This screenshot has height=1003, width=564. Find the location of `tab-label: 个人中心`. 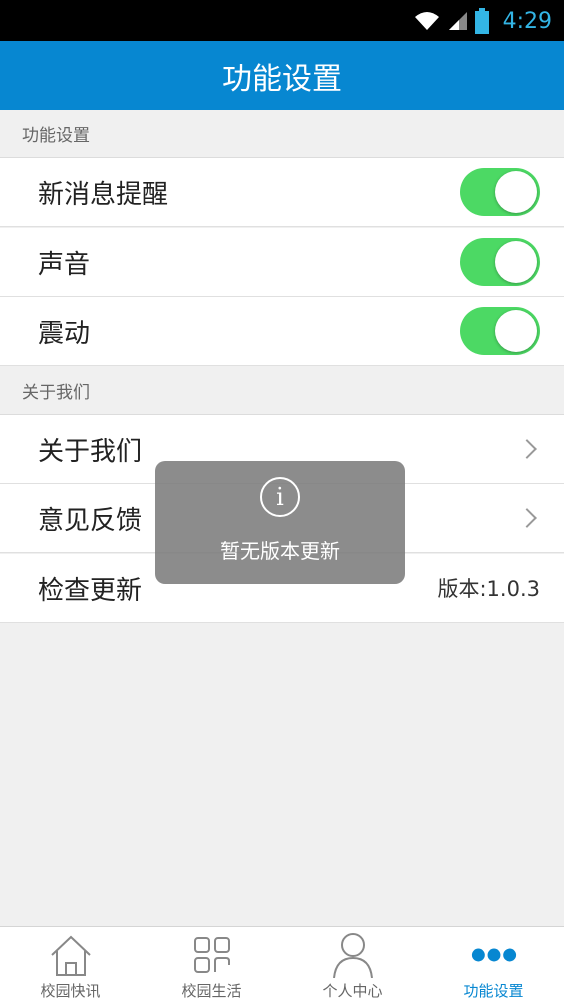

tab-label: 个人中心 is located at coordinates (352, 991).